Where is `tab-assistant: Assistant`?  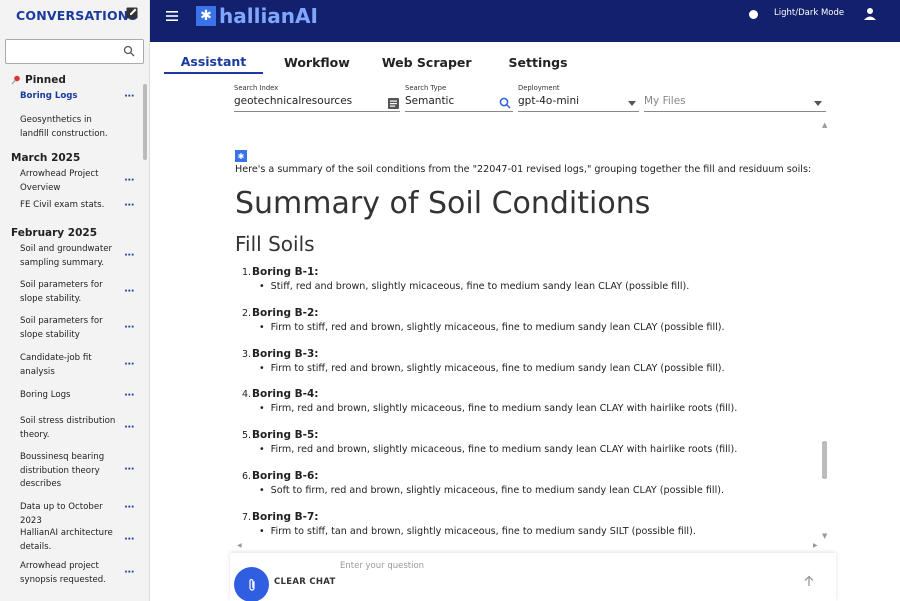 tab-assistant: Assistant is located at coordinates (213, 62).